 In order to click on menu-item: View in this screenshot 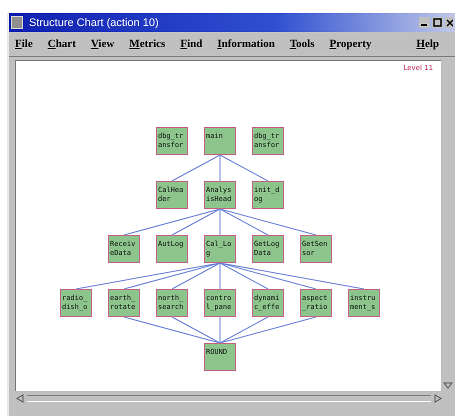, I will do `click(102, 44)`.